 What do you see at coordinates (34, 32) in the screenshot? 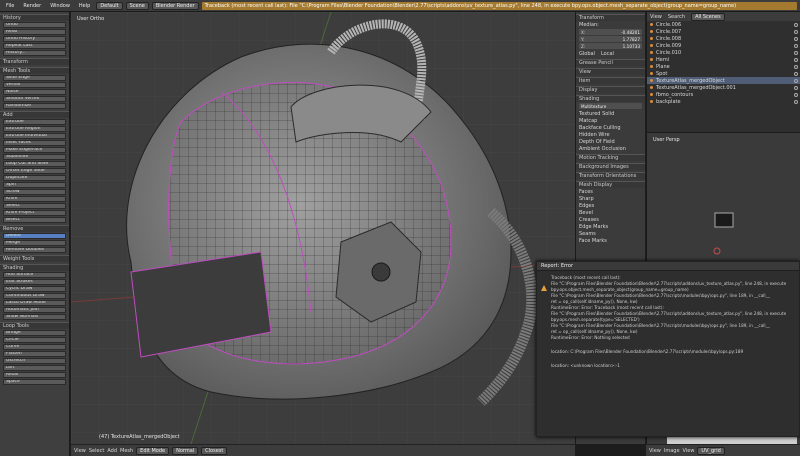
I see `redo-button: Redo` at bounding box center [34, 32].